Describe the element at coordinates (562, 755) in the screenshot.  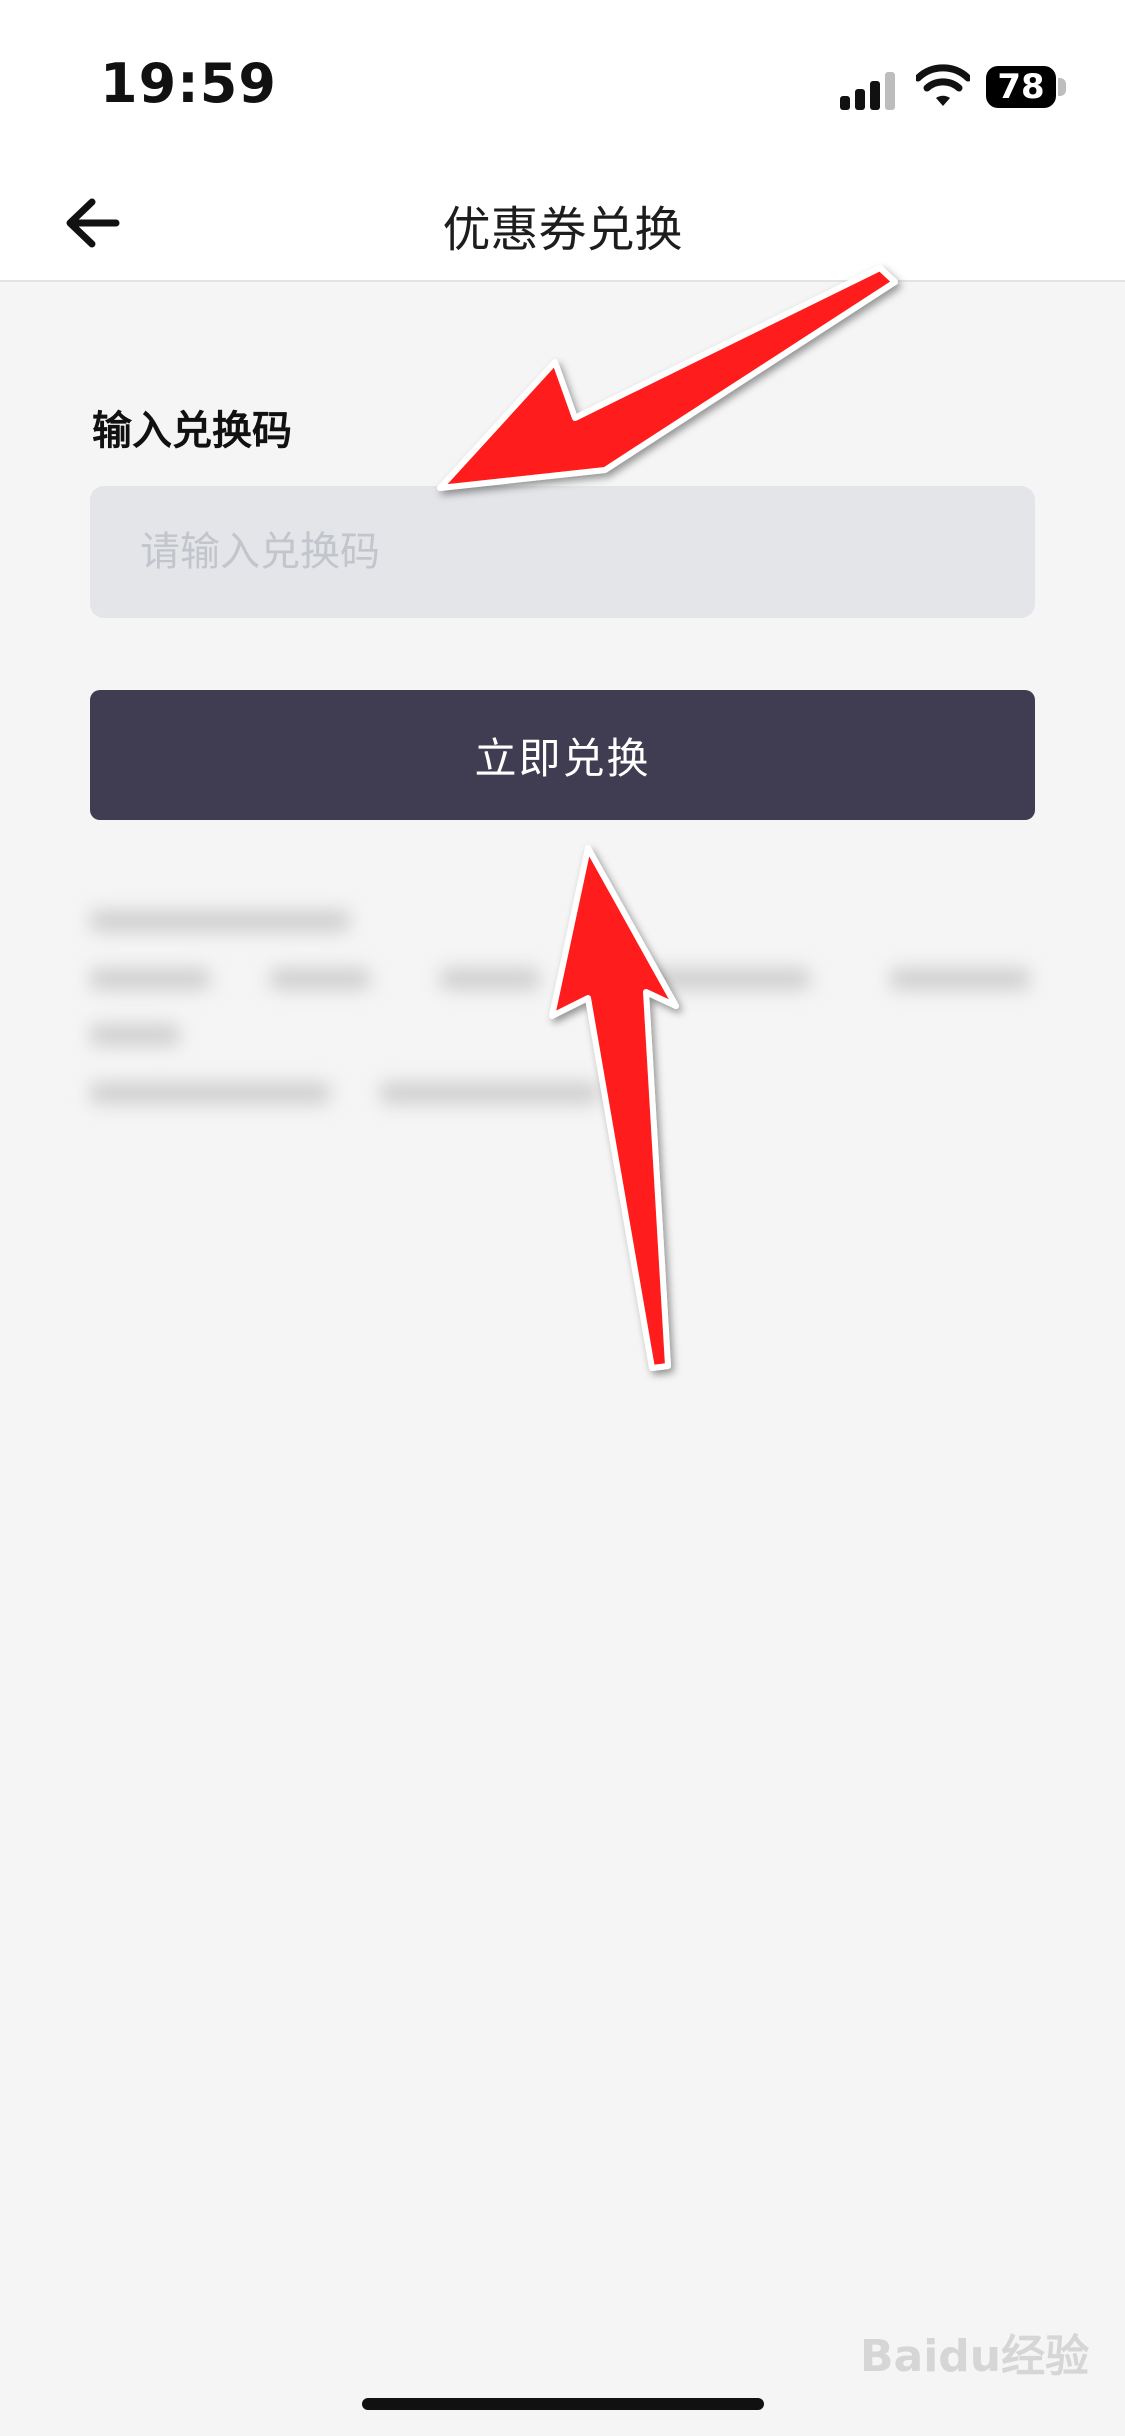
I see `redeem-now-button: 立即兑换` at that location.